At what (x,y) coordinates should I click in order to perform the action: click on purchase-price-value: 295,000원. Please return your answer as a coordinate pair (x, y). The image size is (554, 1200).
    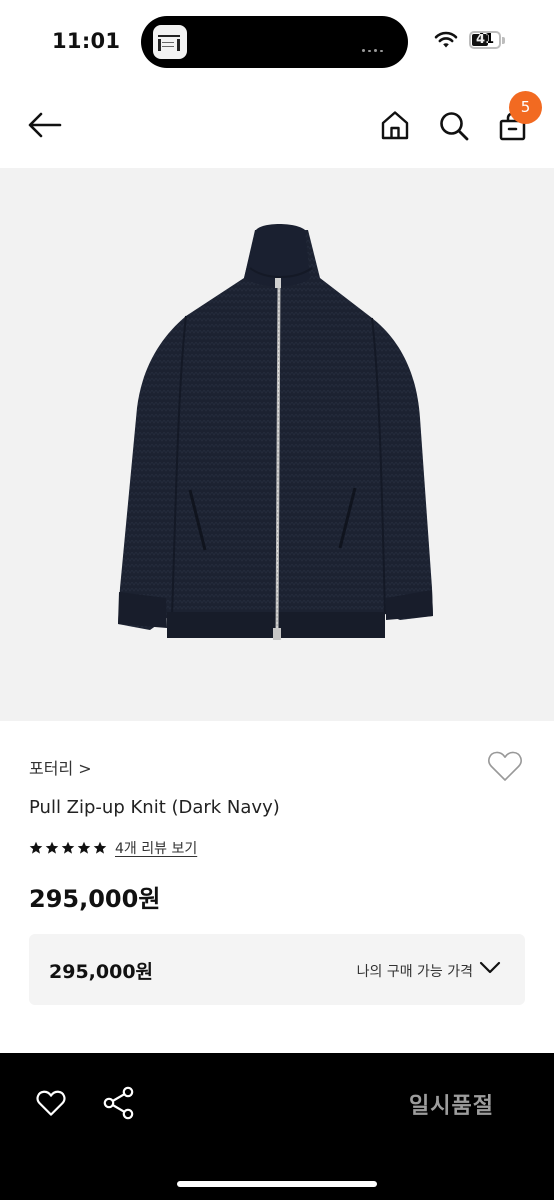
    Looking at the image, I should click on (101, 972).